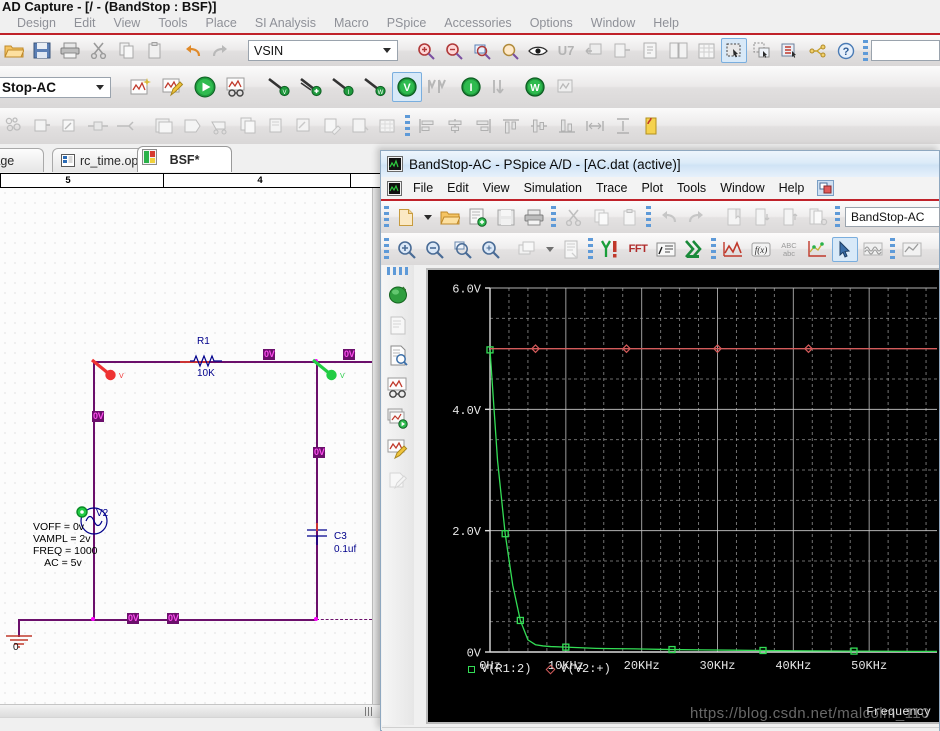 Image resolution: width=940 pixels, height=731 pixels. I want to click on pspice-menu-view: View, so click(496, 188).